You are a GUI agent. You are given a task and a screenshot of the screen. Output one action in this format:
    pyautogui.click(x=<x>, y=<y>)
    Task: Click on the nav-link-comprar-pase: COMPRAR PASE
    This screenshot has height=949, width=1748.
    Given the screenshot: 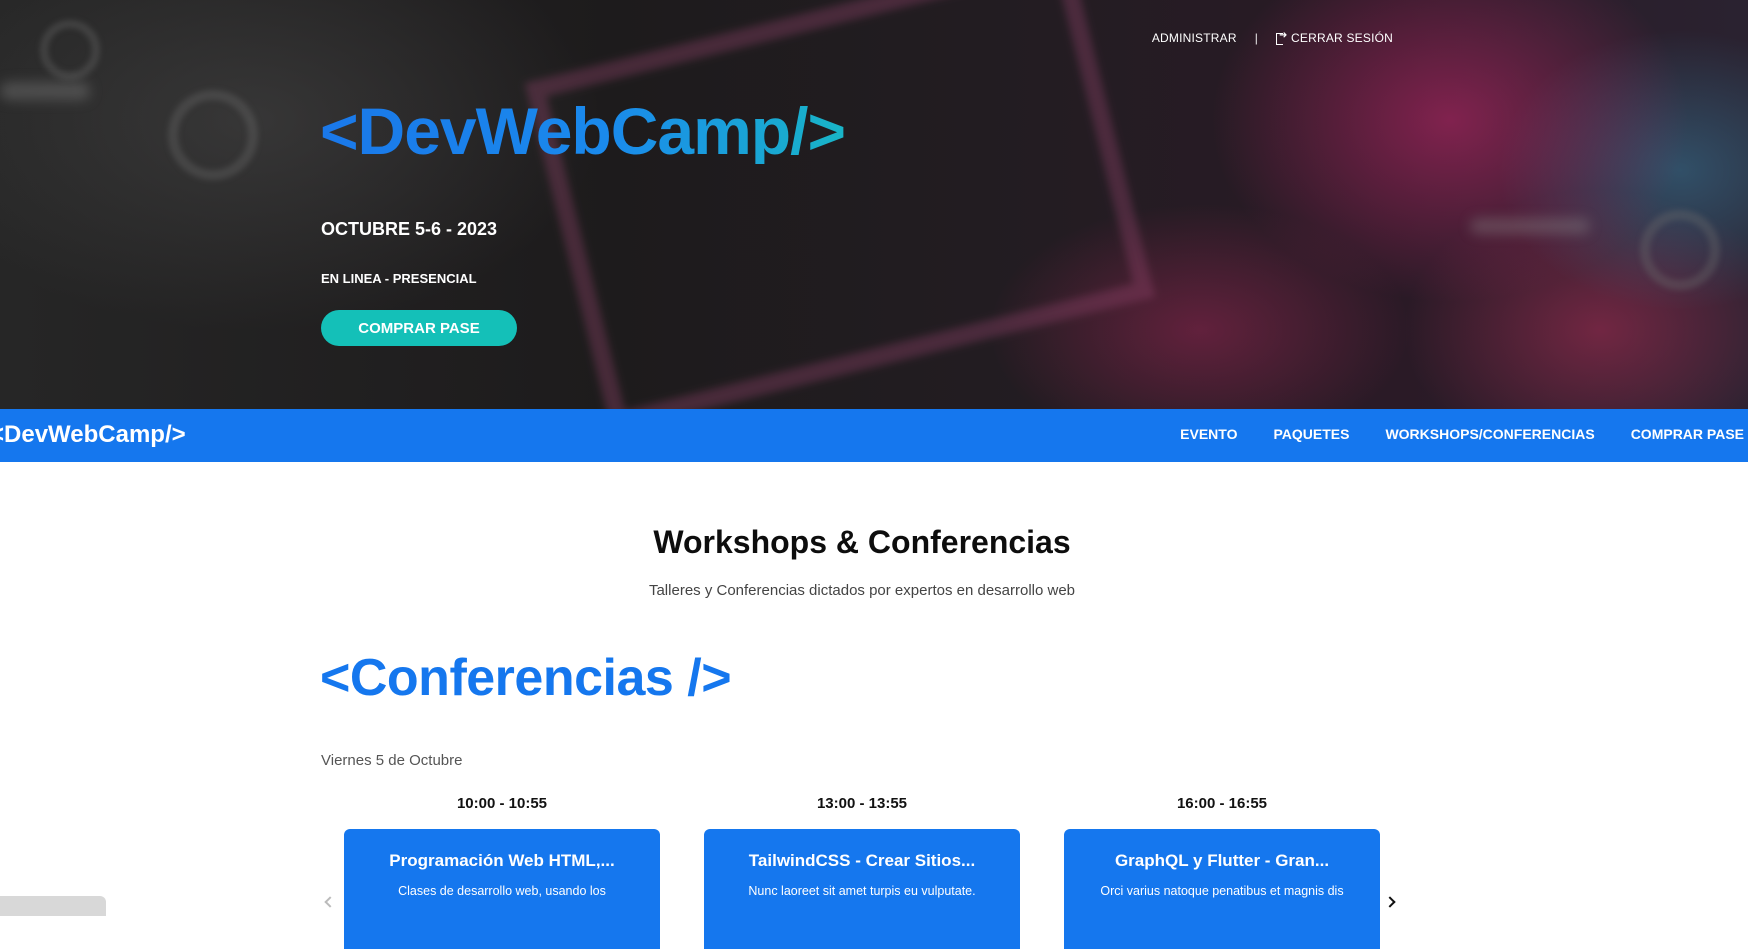 What is the action you would take?
    pyautogui.click(x=1687, y=434)
    